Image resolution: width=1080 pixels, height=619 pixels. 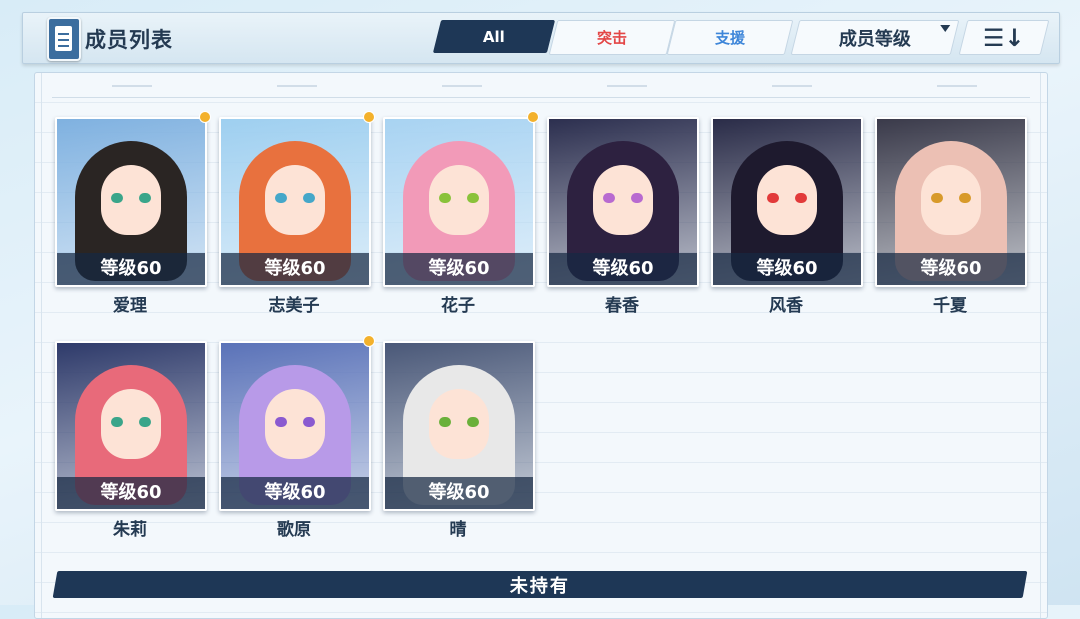 I want to click on unowned-section-header: 未持有, so click(x=540, y=584).